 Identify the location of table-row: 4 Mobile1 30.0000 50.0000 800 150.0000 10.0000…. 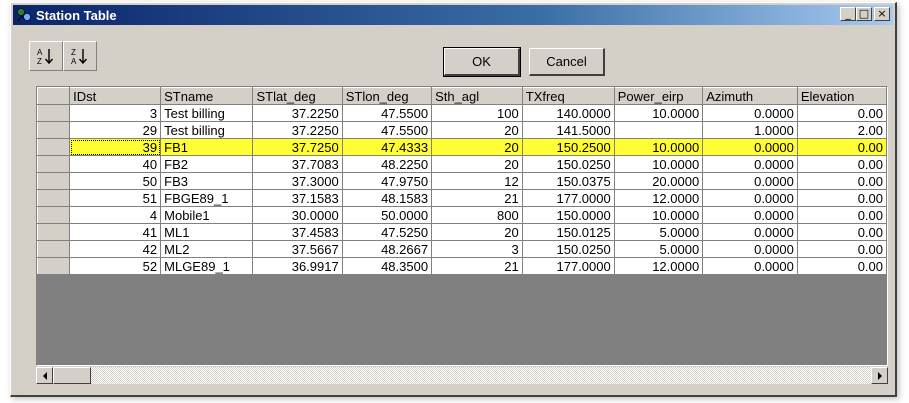
(462, 215).